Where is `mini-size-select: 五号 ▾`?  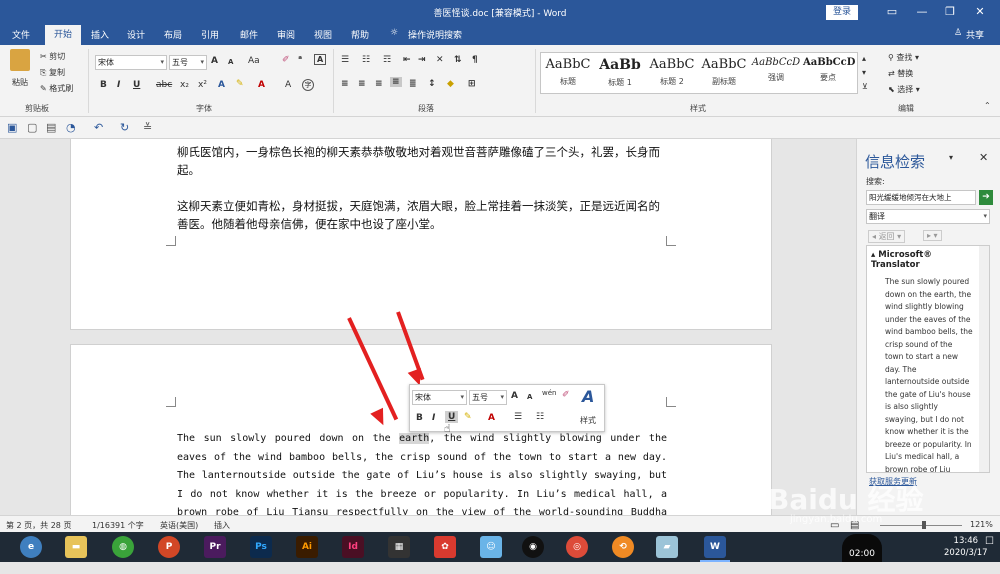 mini-size-select: 五号 ▾ is located at coordinates (488, 397).